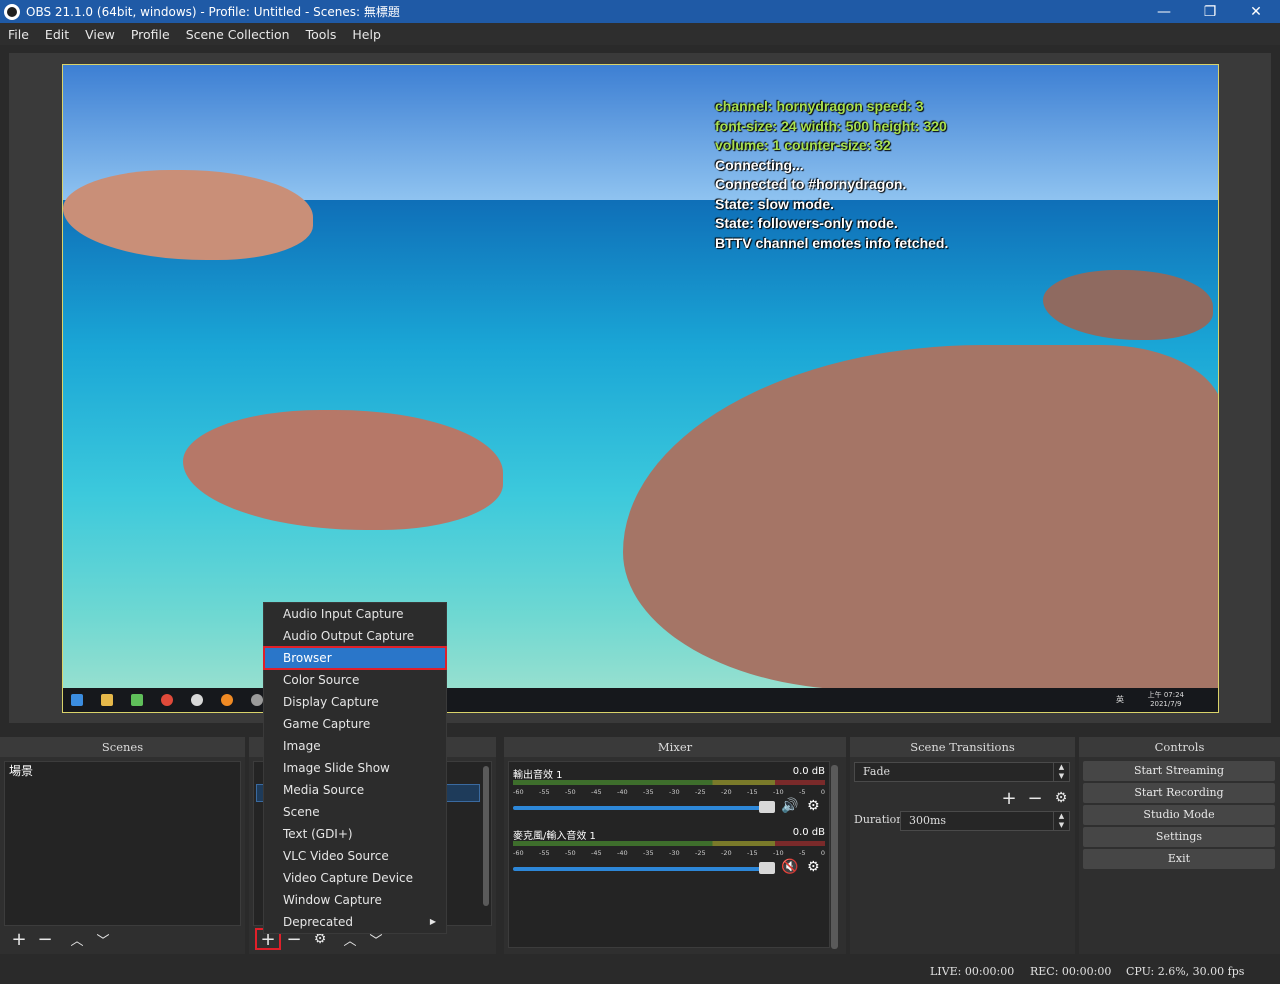 This screenshot has width=1280, height=984. I want to click on overlay-line: volume: 1 counter-size: 32, so click(803, 145).